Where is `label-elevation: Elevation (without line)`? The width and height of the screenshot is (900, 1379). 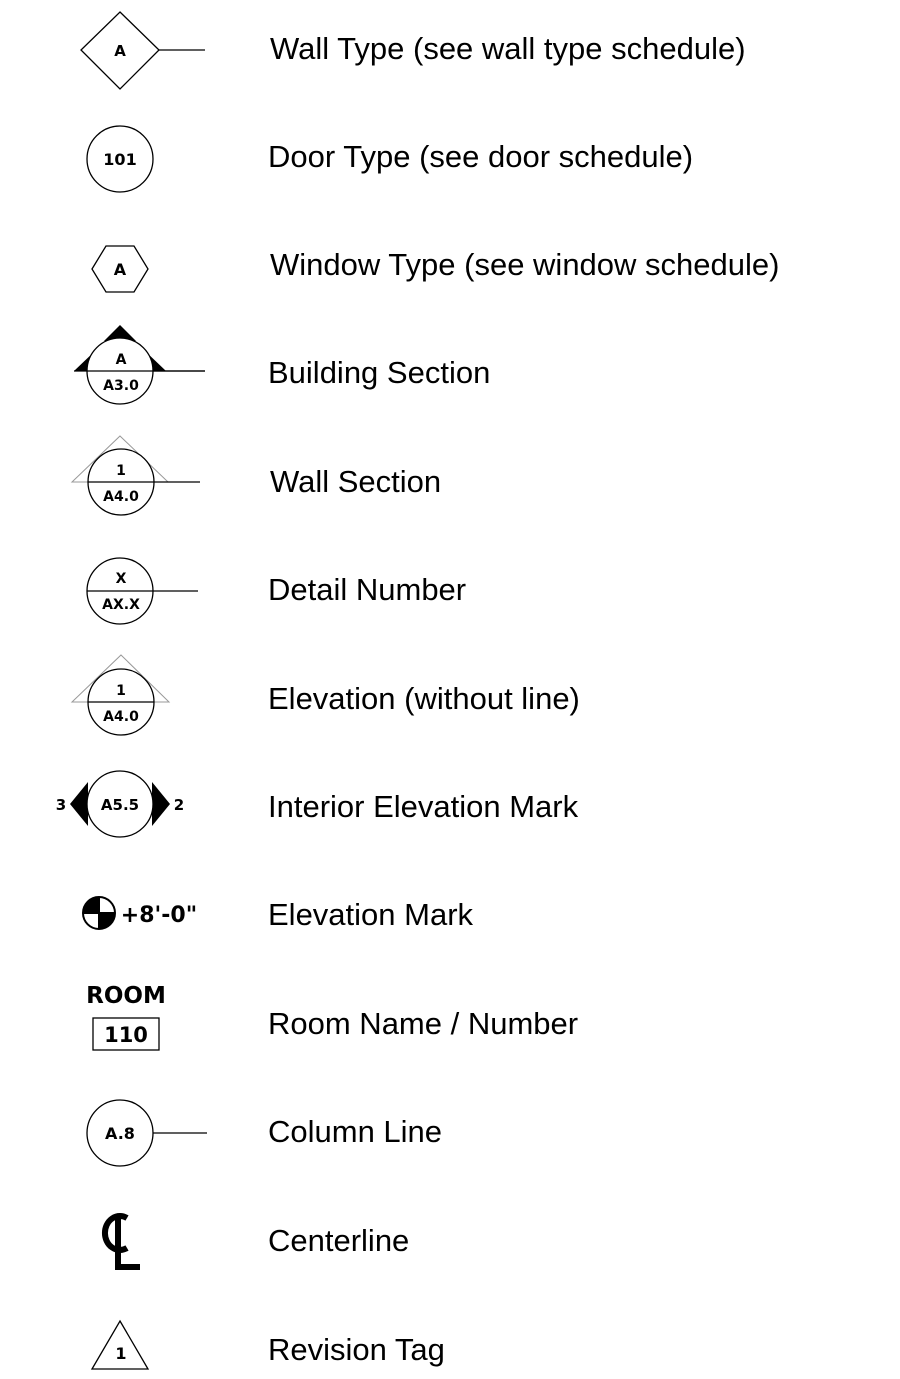 label-elevation: Elevation (without line) is located at coordinates (424, 698).